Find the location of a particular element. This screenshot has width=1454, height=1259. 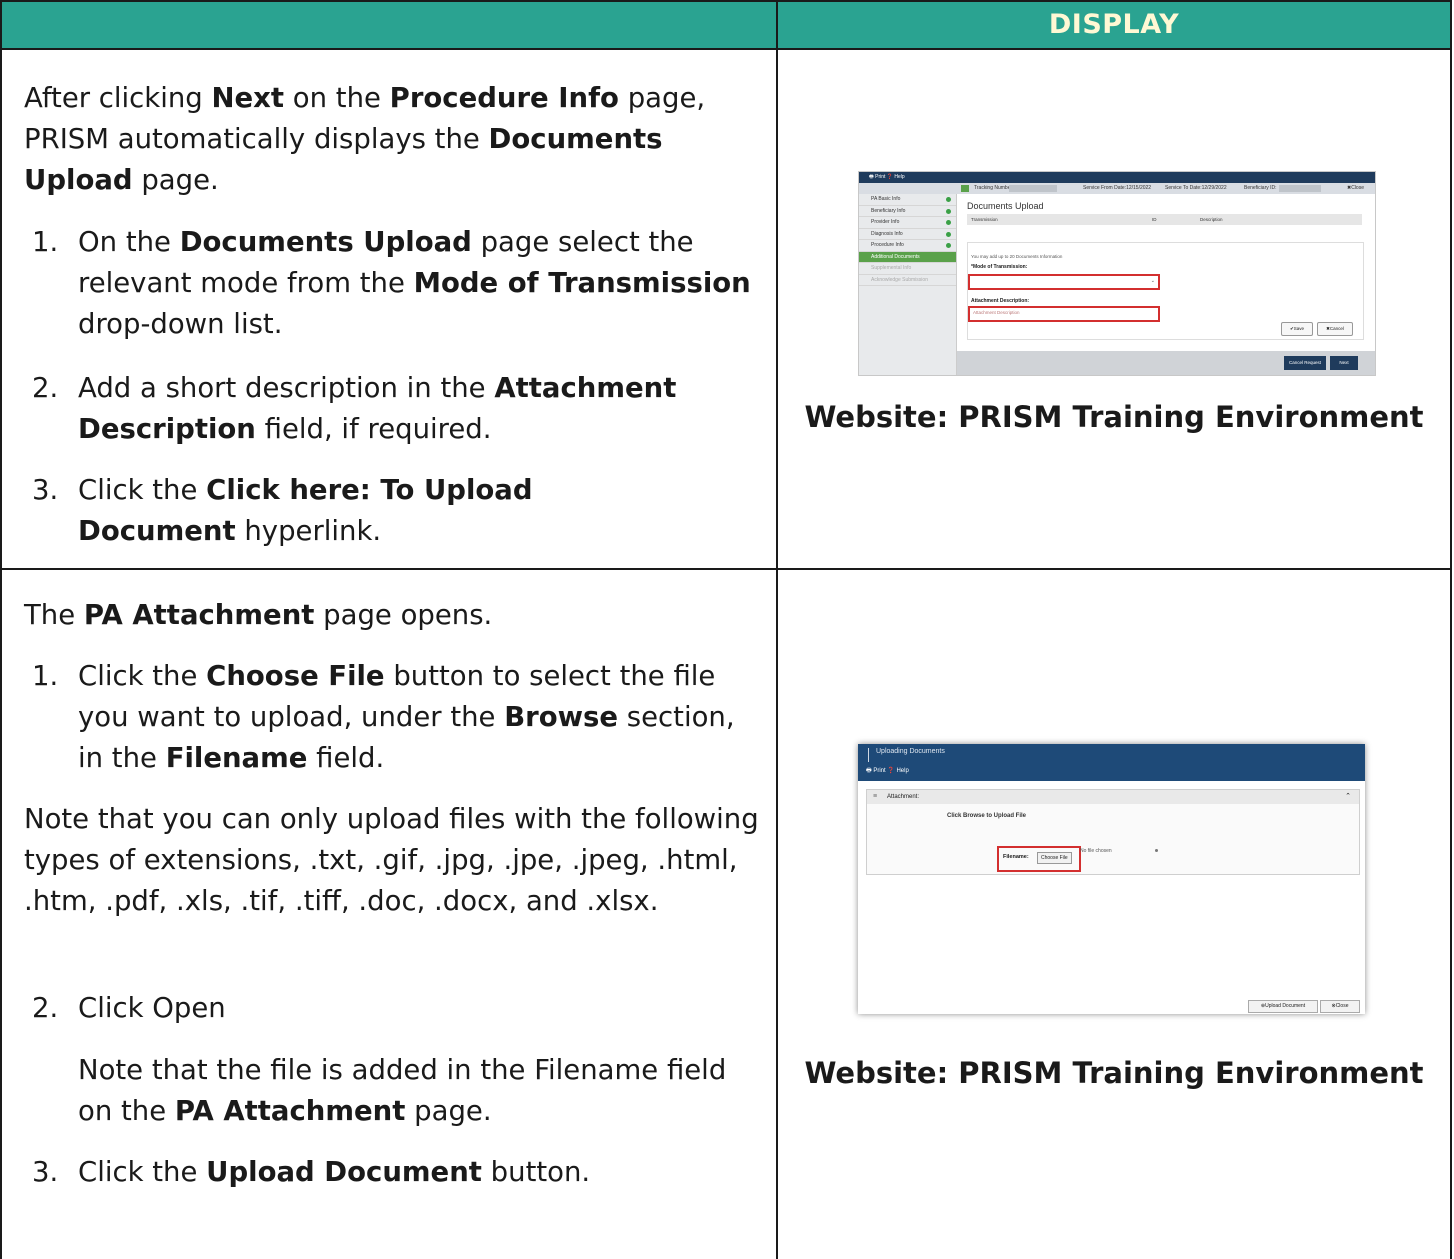

filename-highlight: Filename: Choose File is located at coordinates (1039, 859).